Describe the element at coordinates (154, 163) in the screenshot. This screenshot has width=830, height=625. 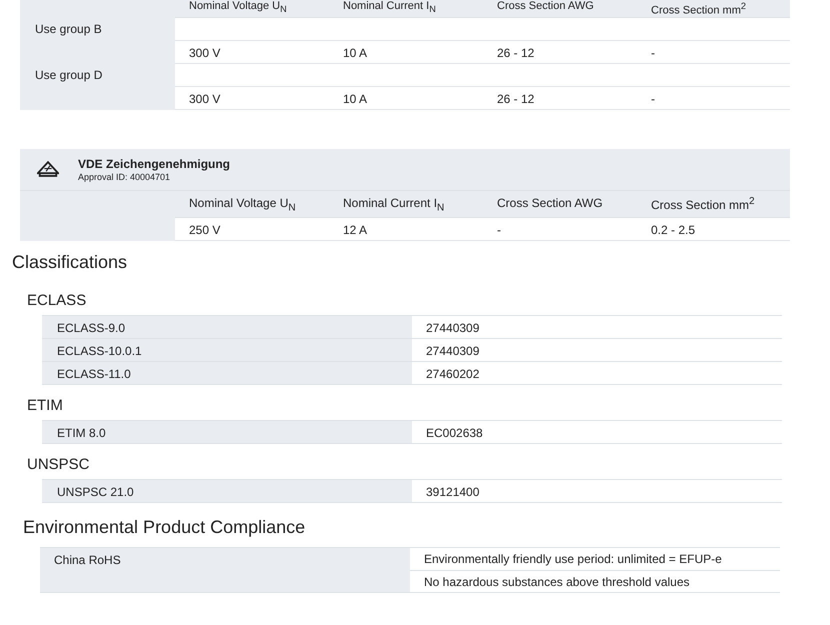
I see `approval-title: VDE Zeichengenehmigung` at that location.